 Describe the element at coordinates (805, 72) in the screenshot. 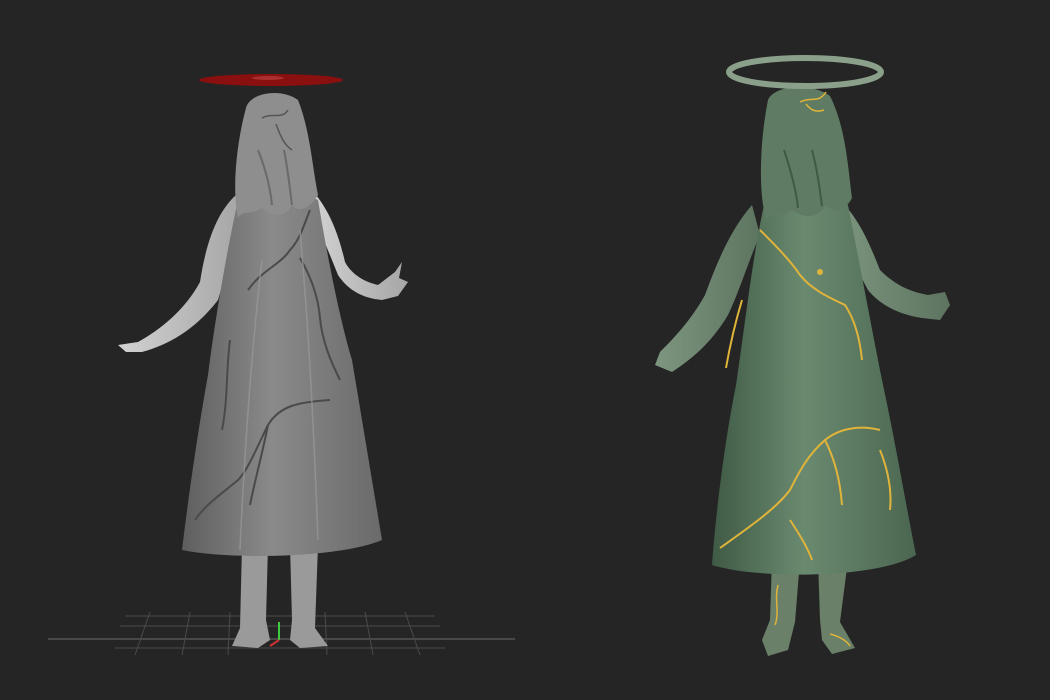

I see `halo-ring-inner` at that location.